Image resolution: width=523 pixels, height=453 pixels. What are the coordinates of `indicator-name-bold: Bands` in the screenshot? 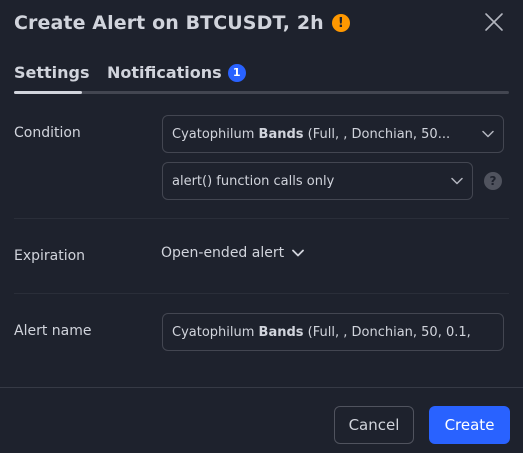 It's located at (281, 134).